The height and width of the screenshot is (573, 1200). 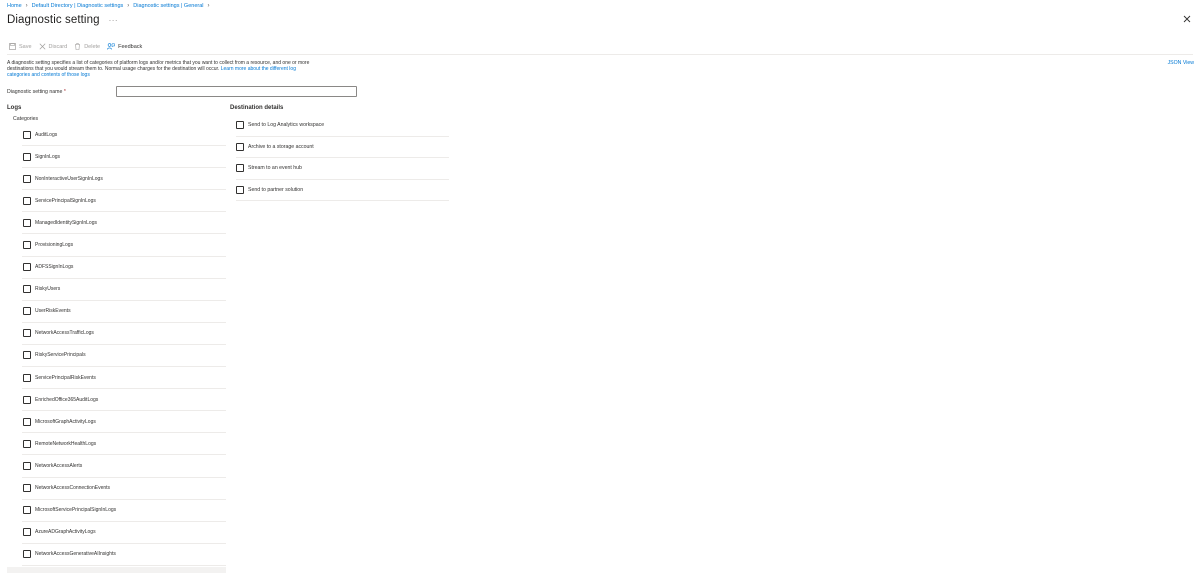 I want to click on more-options-icon: ···, so click(x=114, y=20).